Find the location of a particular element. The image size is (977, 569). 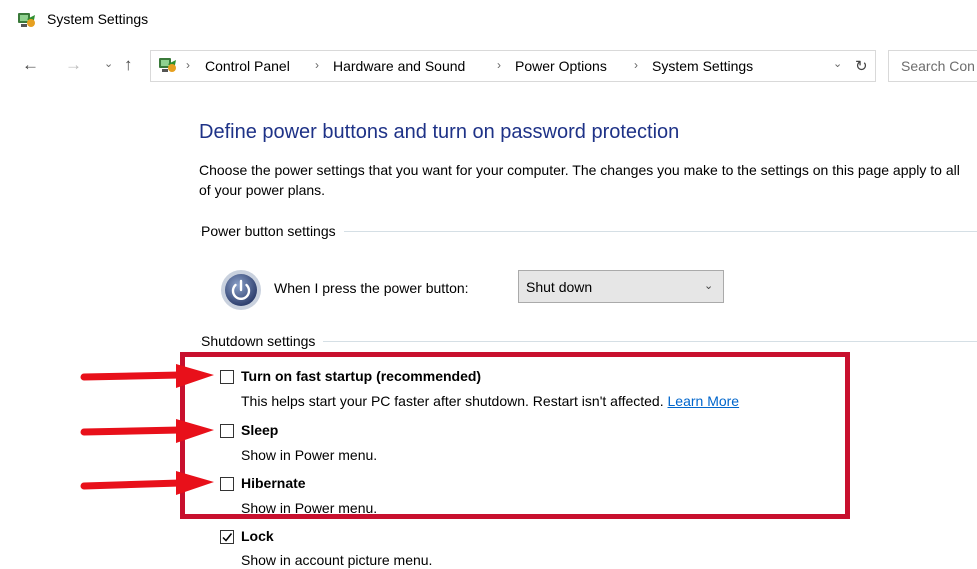

breadcrumb-control-panel: Control Panel is located at coordinates (247, 66).